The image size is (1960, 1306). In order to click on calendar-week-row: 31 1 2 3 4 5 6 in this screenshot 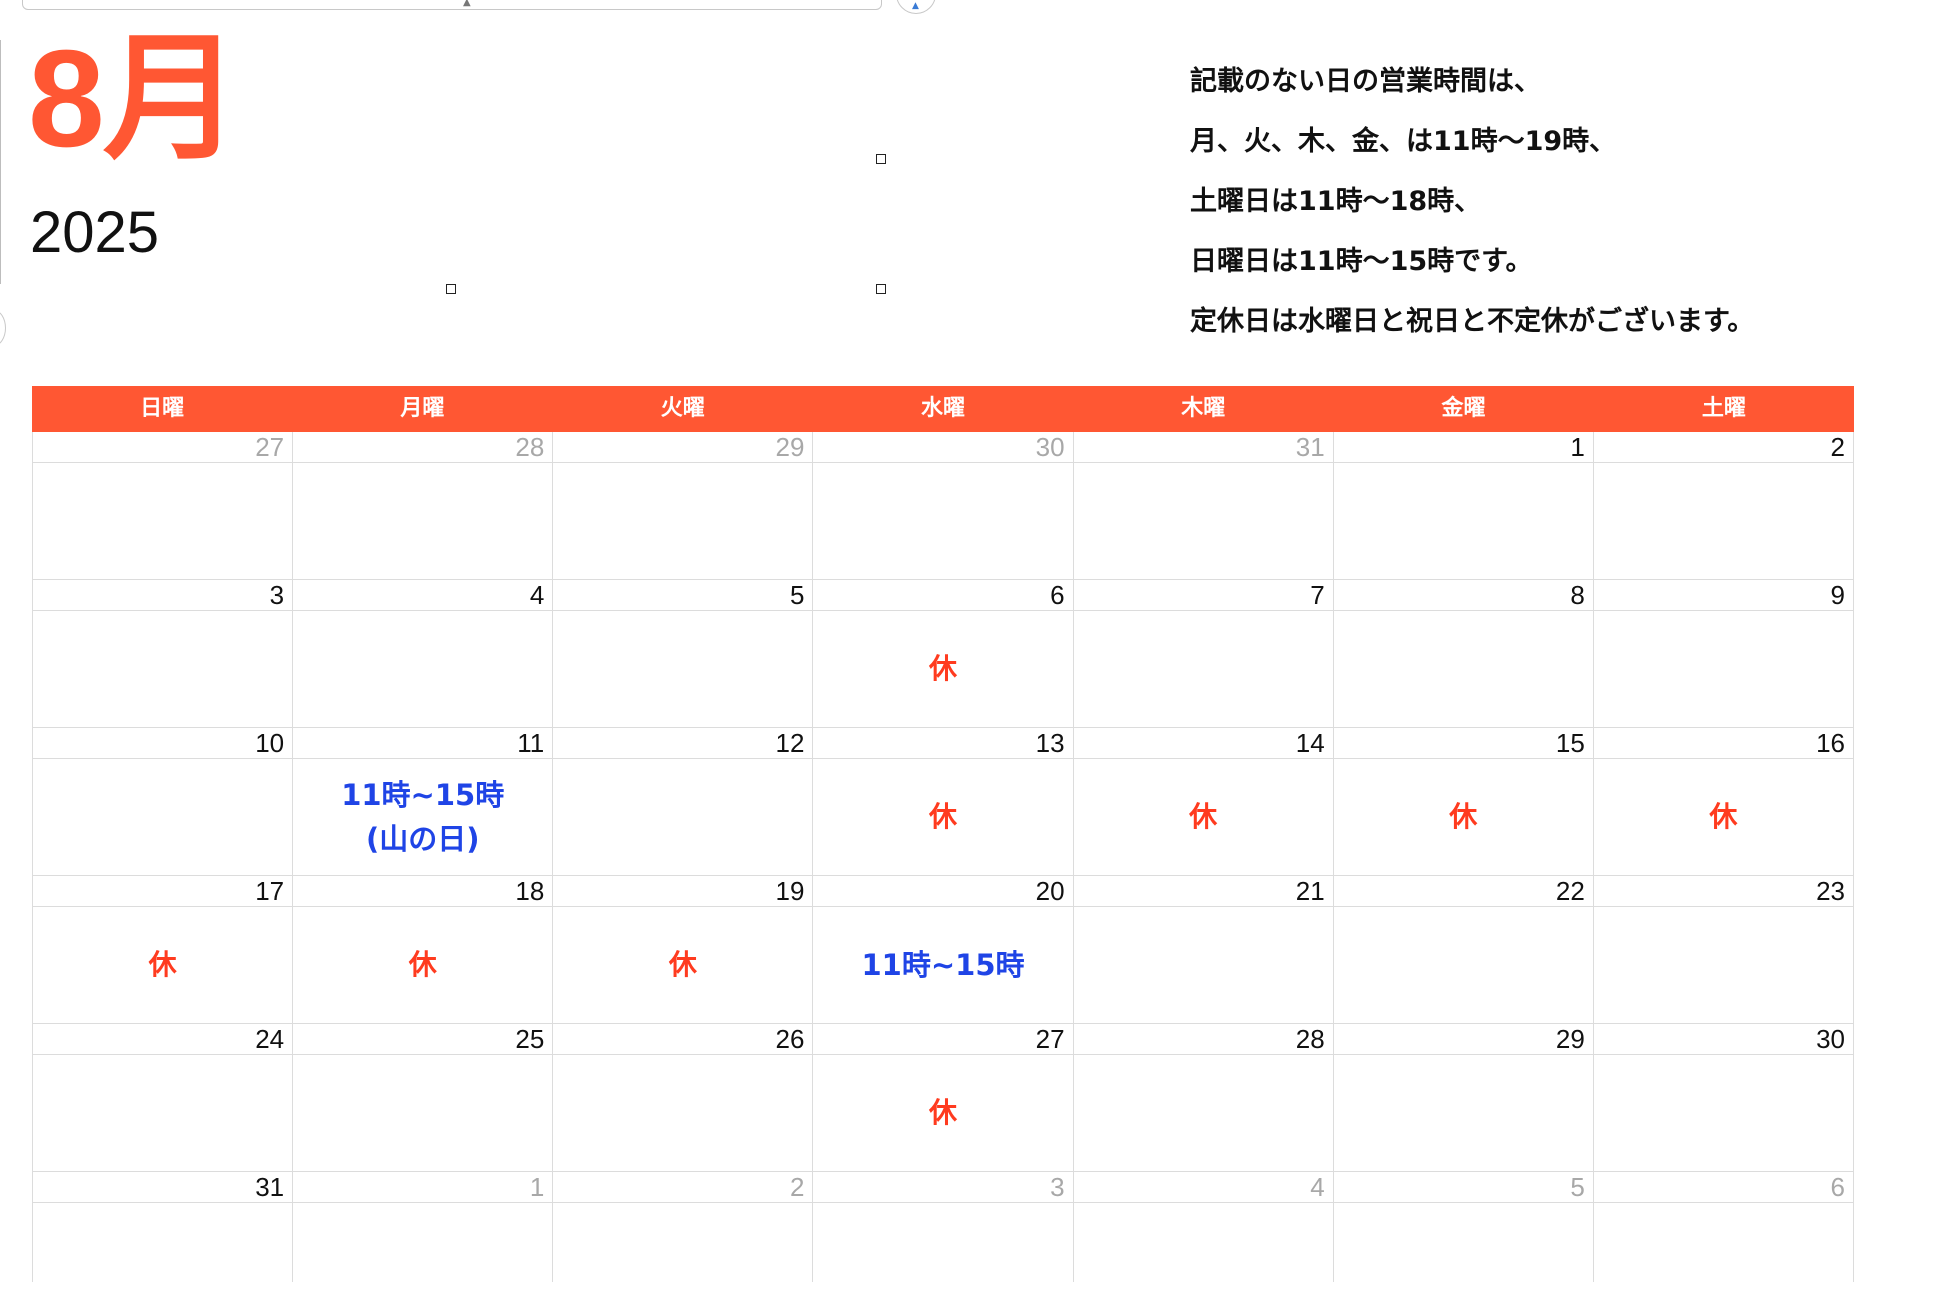, I will do `click(943, 1227)`.